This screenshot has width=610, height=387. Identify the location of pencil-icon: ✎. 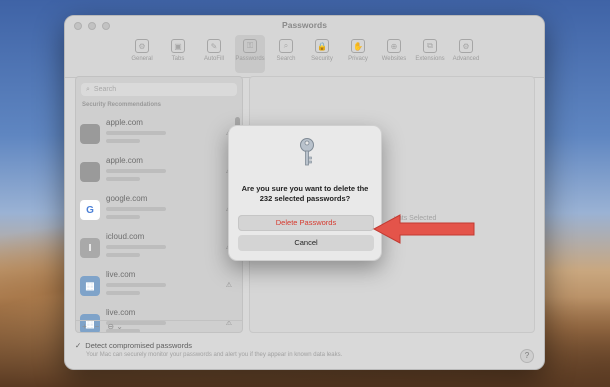
(214, 46).